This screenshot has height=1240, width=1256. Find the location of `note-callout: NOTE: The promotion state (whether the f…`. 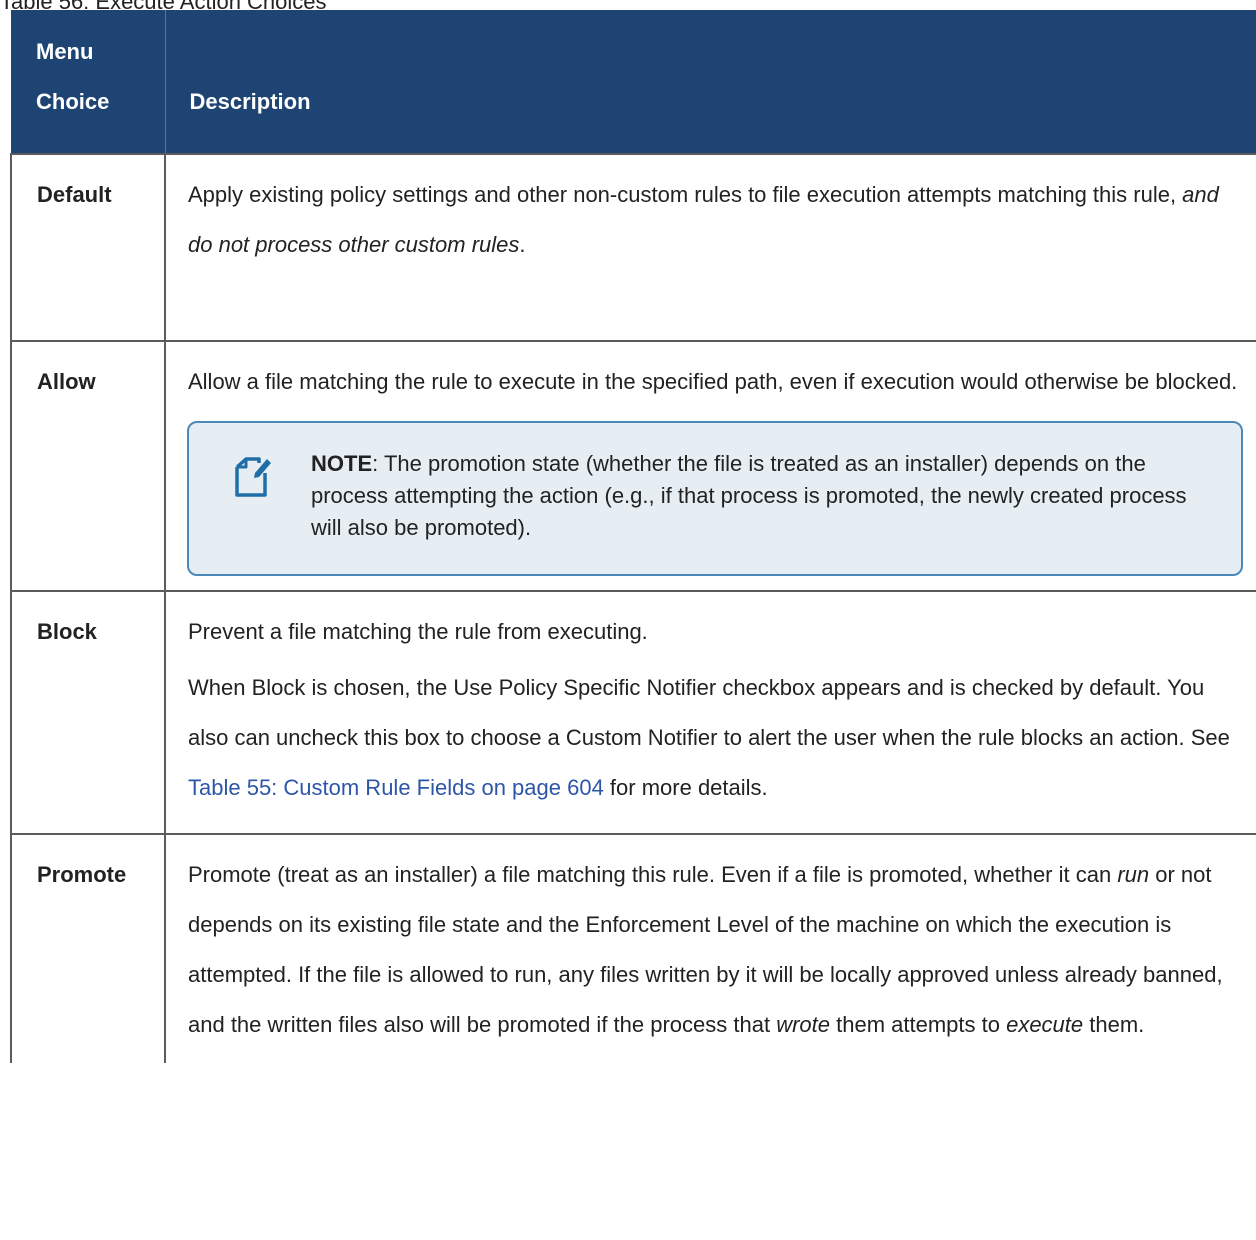

note-callout: NOTE: The promotion state (whether the f… is located at coordinates (715, 498).